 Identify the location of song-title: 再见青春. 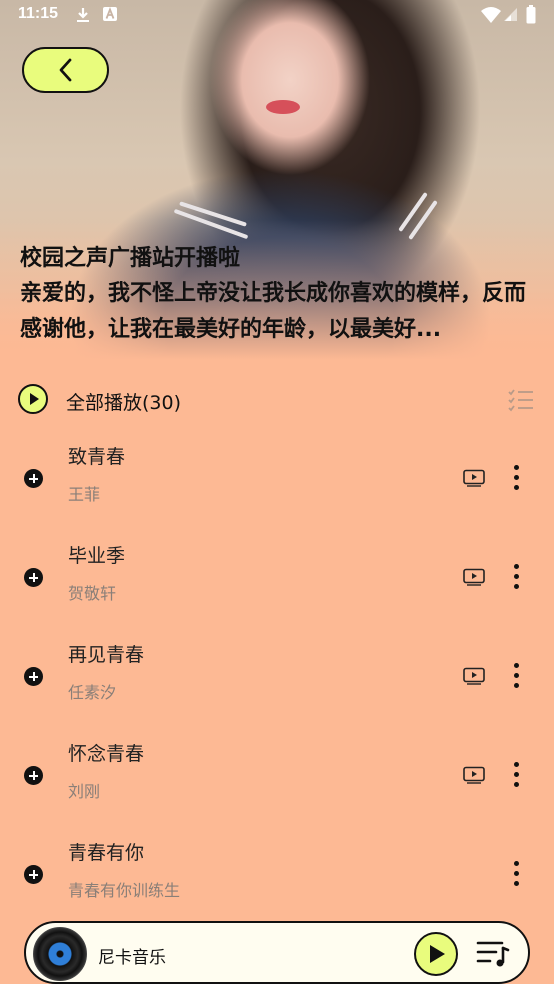
(106, 655).